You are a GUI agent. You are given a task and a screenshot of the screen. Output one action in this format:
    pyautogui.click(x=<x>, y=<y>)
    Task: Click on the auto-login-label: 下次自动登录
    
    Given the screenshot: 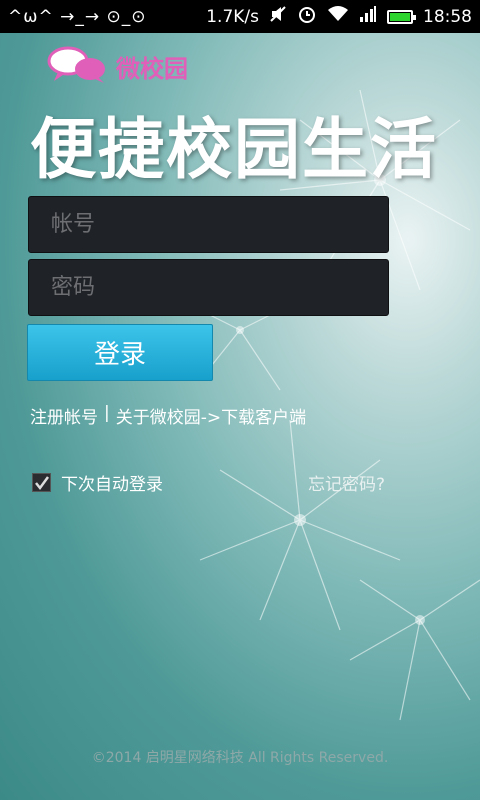 What is the action you would take?
    pyautogui.click(x=112, y=485)
    